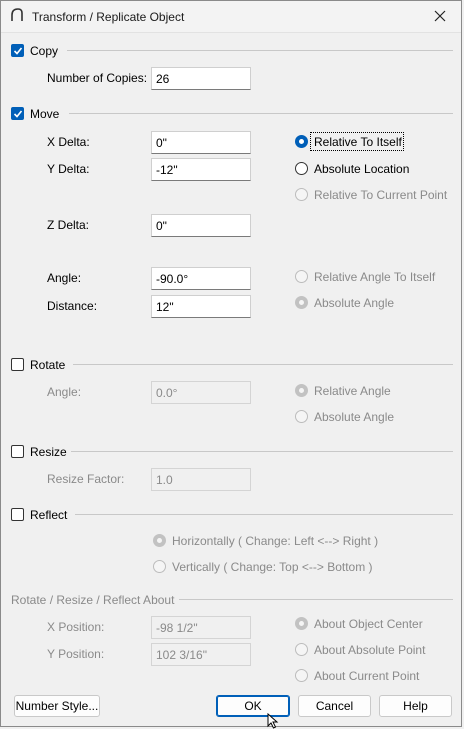 The height and width of the screenshot is (729, 464). Describe the element at coordinates (316, 599) in the screenshot. I see `about-divider` at that location.